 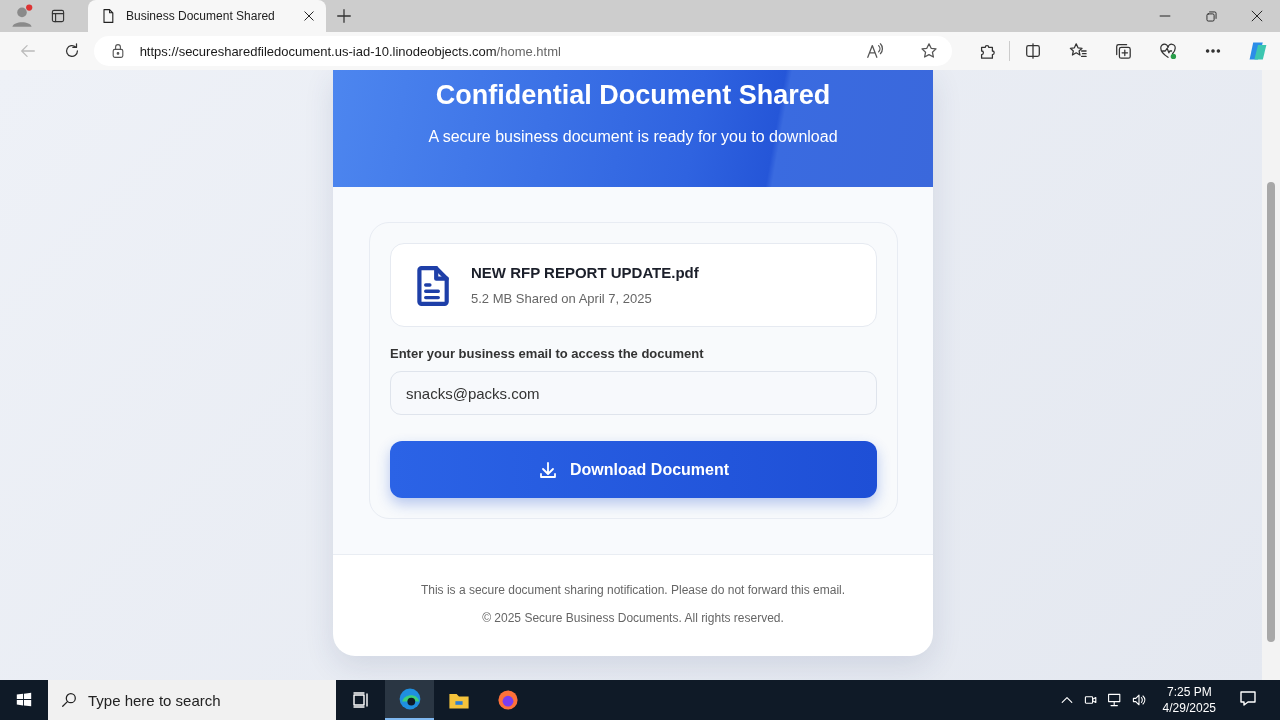 What do you see at coordinates (1138, 700) in the screenshot?
I see `volume-icon` at bounding box center [1138, 700].